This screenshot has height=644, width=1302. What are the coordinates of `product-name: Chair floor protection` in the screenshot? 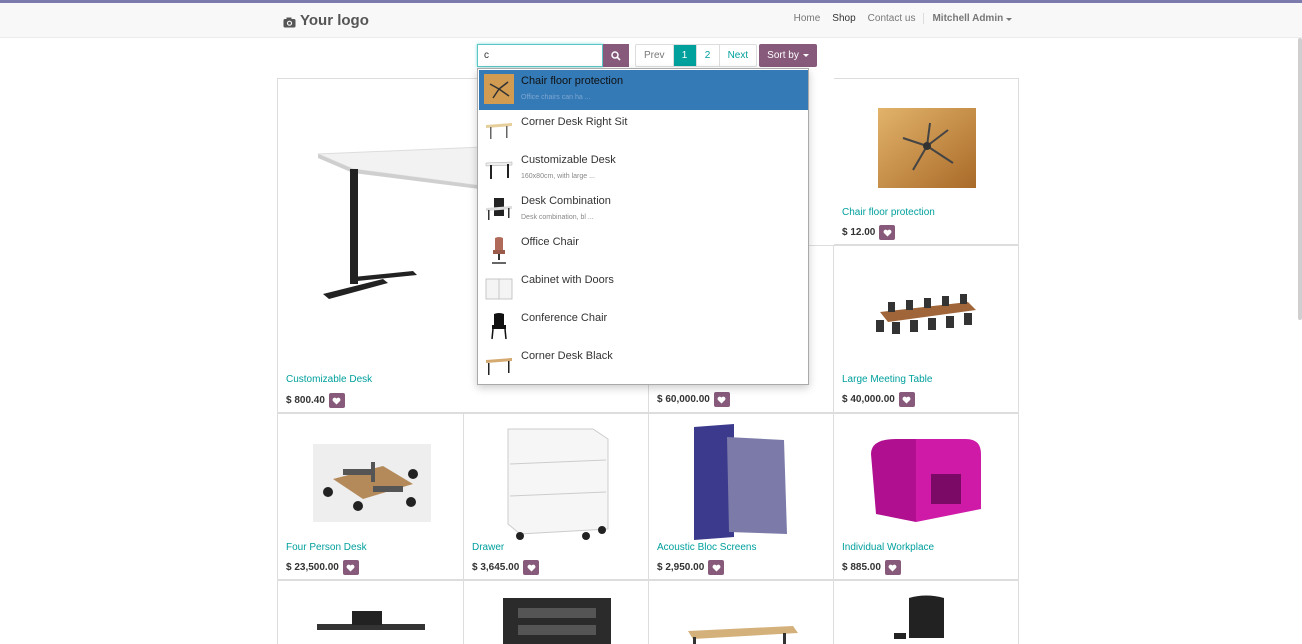 It's located at (888, 212).